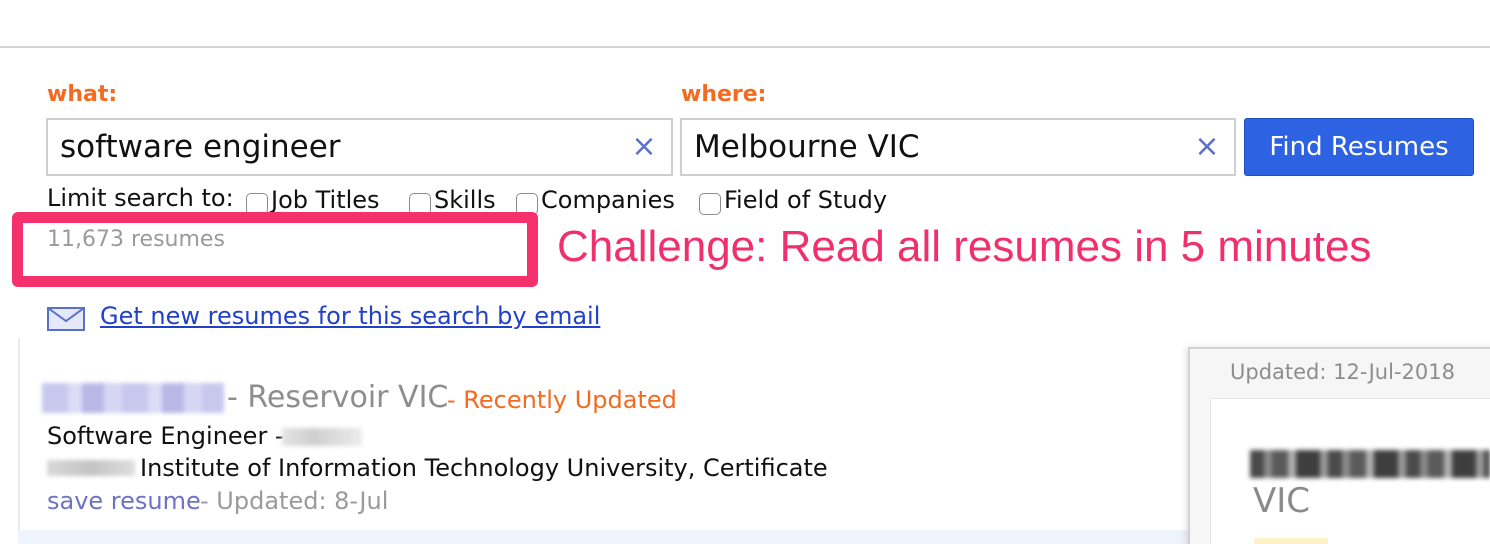 Image resolution: width=1490 pixels, height=544 pixels. What do you see at coordinates (82, 94) in the screenshot?
I see `what-label: what:` at bounding box center [82, 94].